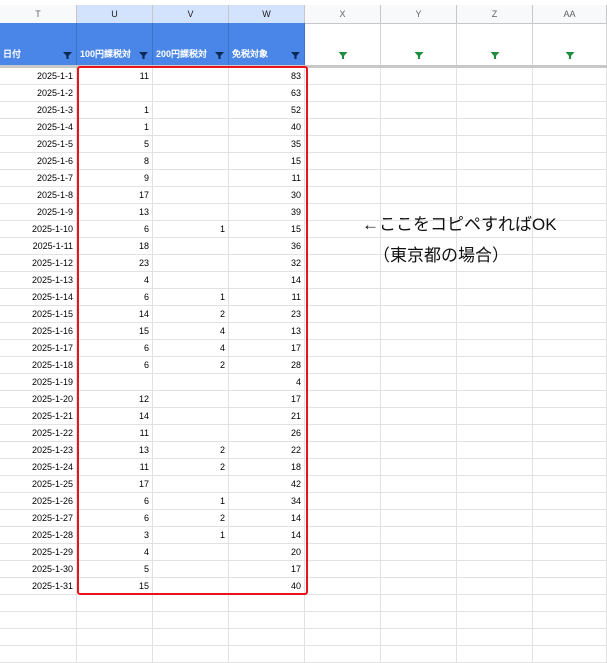 This screenshot has height=663, width=607. Describe the element at coordinates (267, 654) in the screenshot. I see `cell-w` at that location.